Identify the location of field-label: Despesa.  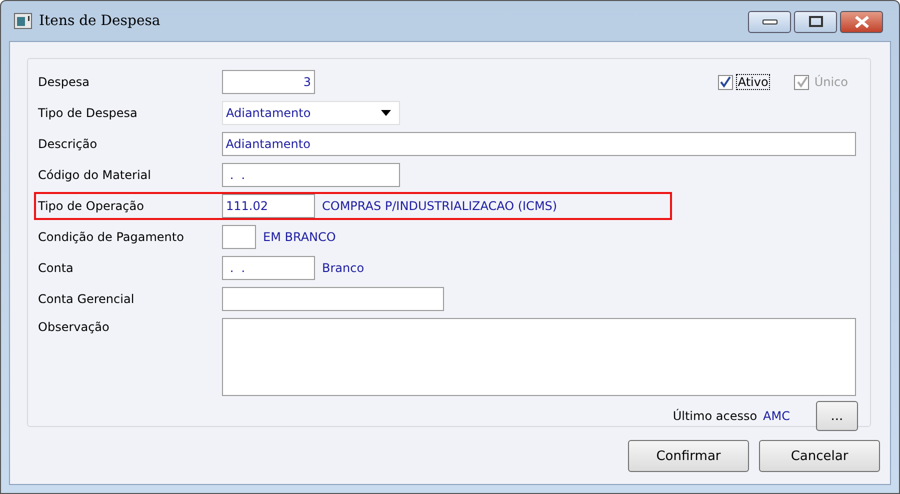
(64, 82).